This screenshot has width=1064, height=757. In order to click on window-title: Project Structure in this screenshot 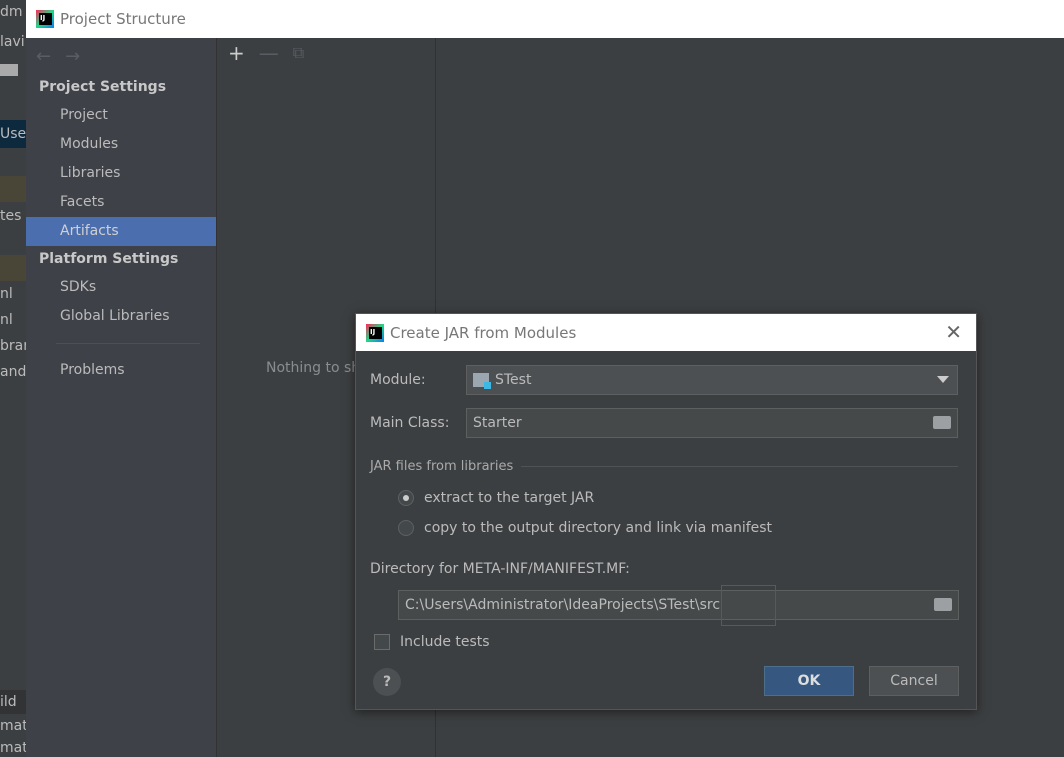, I will do `click(123, 19)`.